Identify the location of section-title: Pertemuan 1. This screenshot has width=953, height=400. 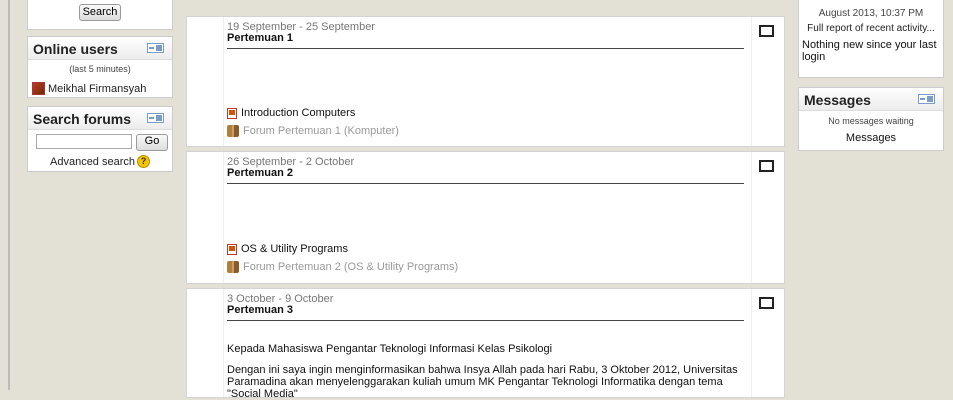
(260, 38).